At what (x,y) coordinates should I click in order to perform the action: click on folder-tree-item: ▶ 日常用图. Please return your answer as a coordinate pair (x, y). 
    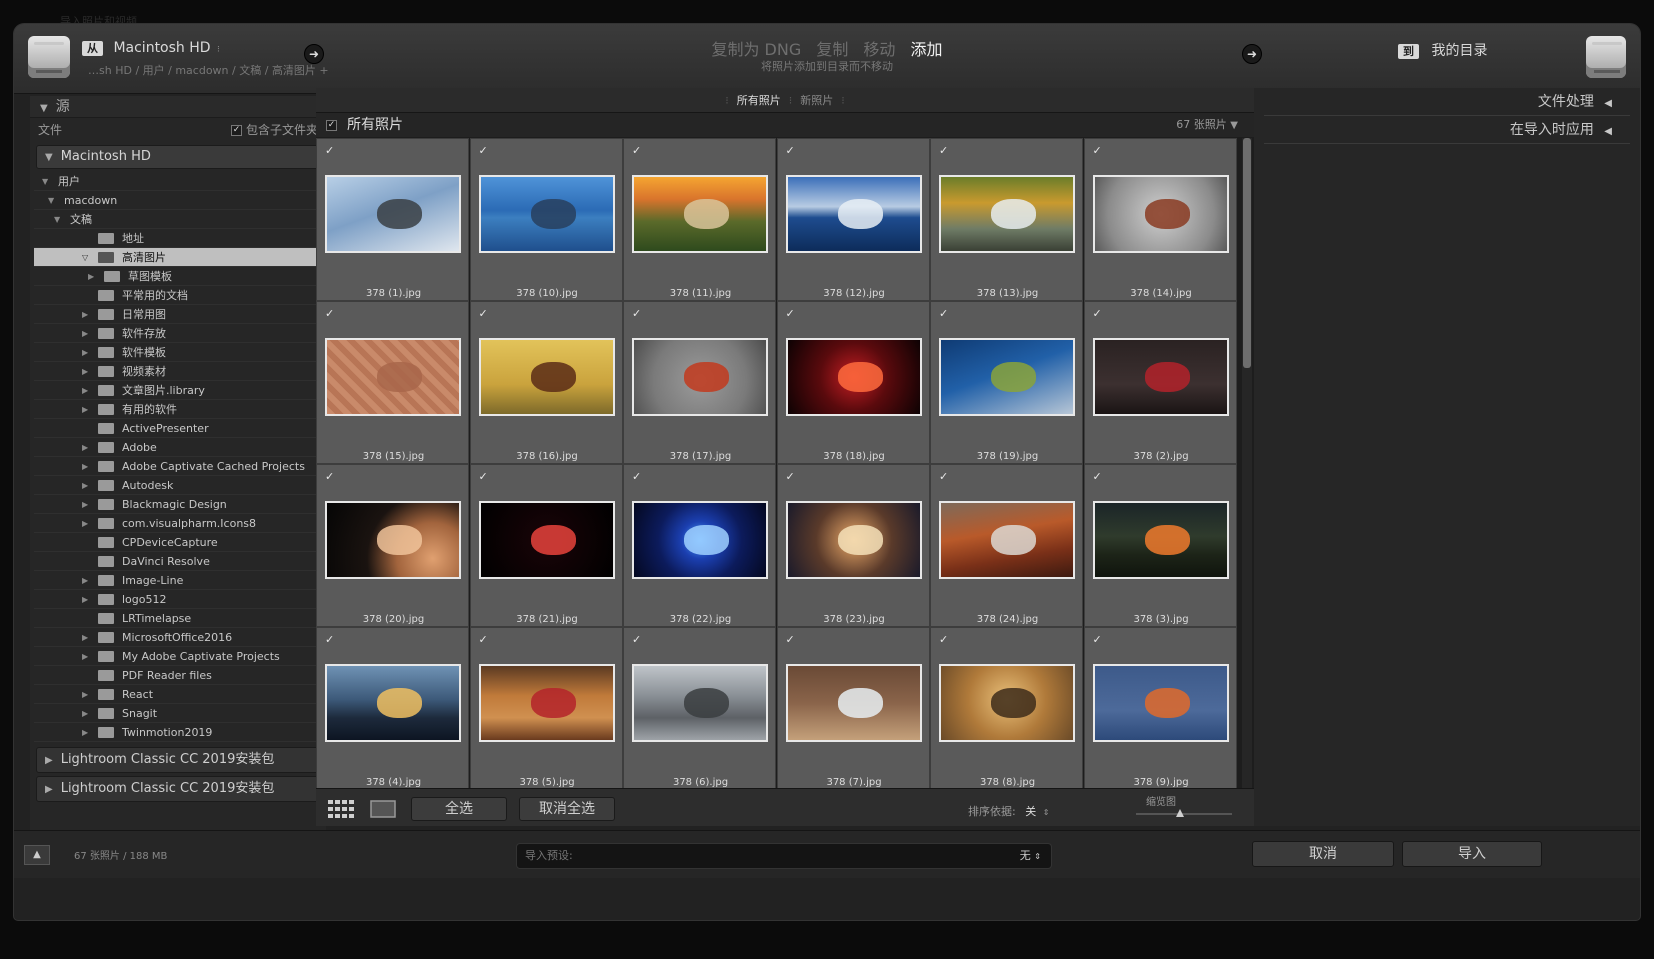
    Looking at the image, I should click on (178, 314).